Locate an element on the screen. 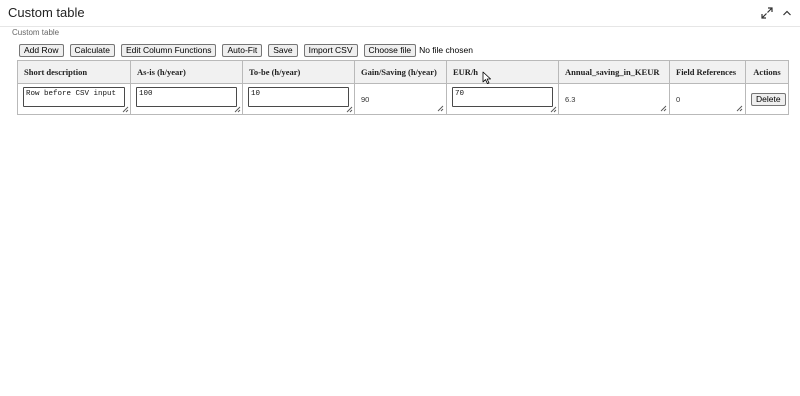 The image size is (800, 396). cell-annual-saving: 6.3 is located at coordinates (614, 99).